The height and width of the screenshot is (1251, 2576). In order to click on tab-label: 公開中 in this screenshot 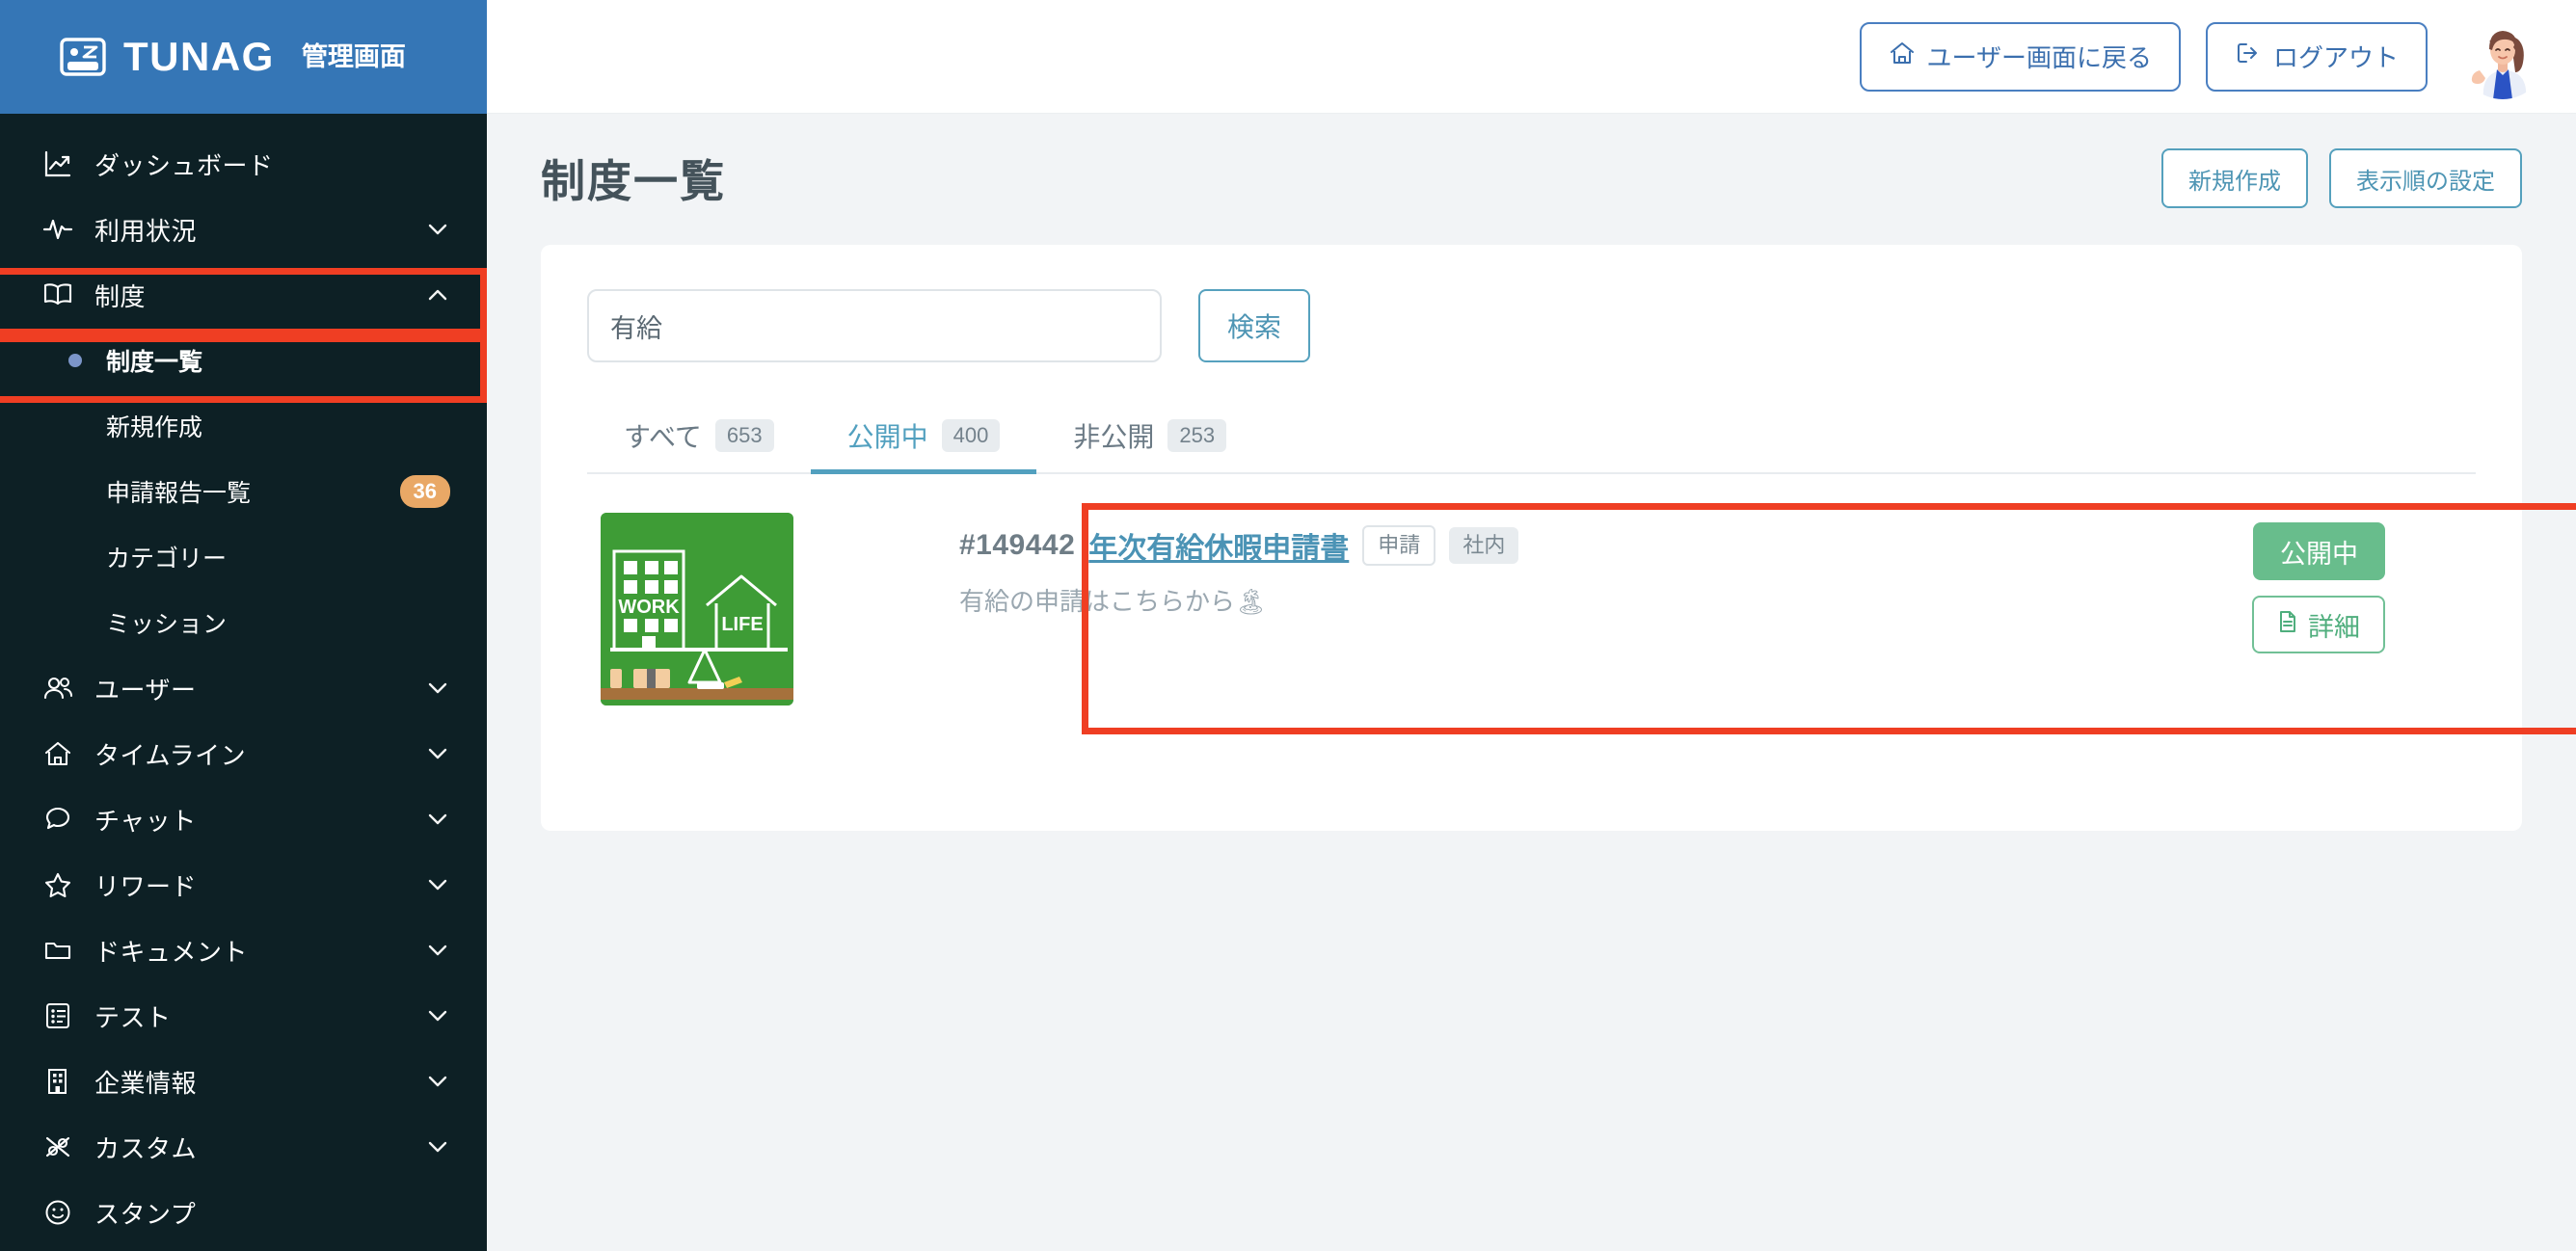, I will do `click(887, 437)`.